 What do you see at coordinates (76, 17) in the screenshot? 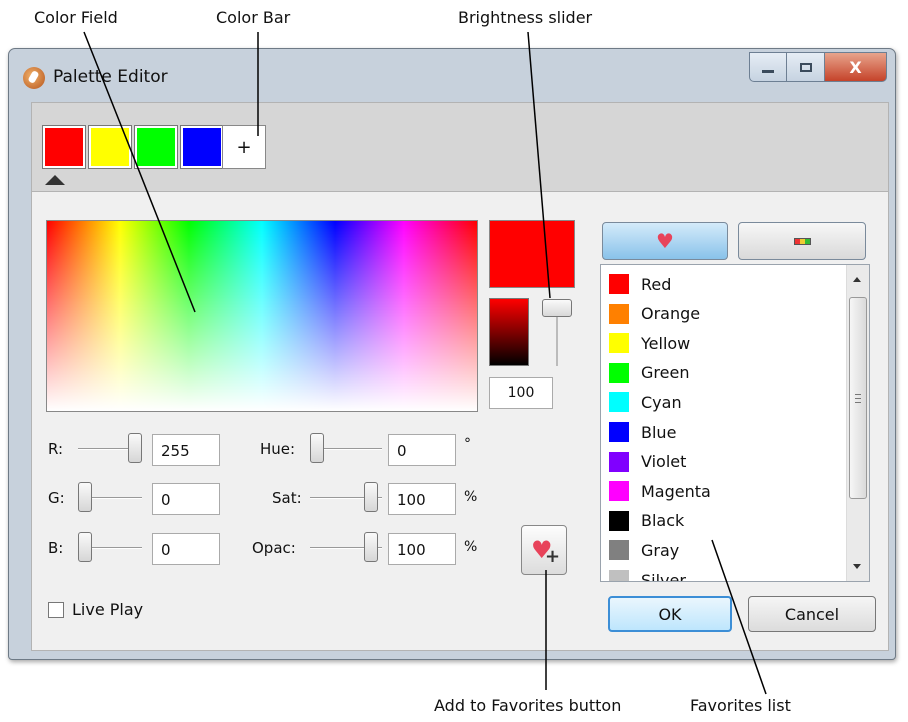
I see `callout-color-field: Color Field` at bounding box center [76, 17].